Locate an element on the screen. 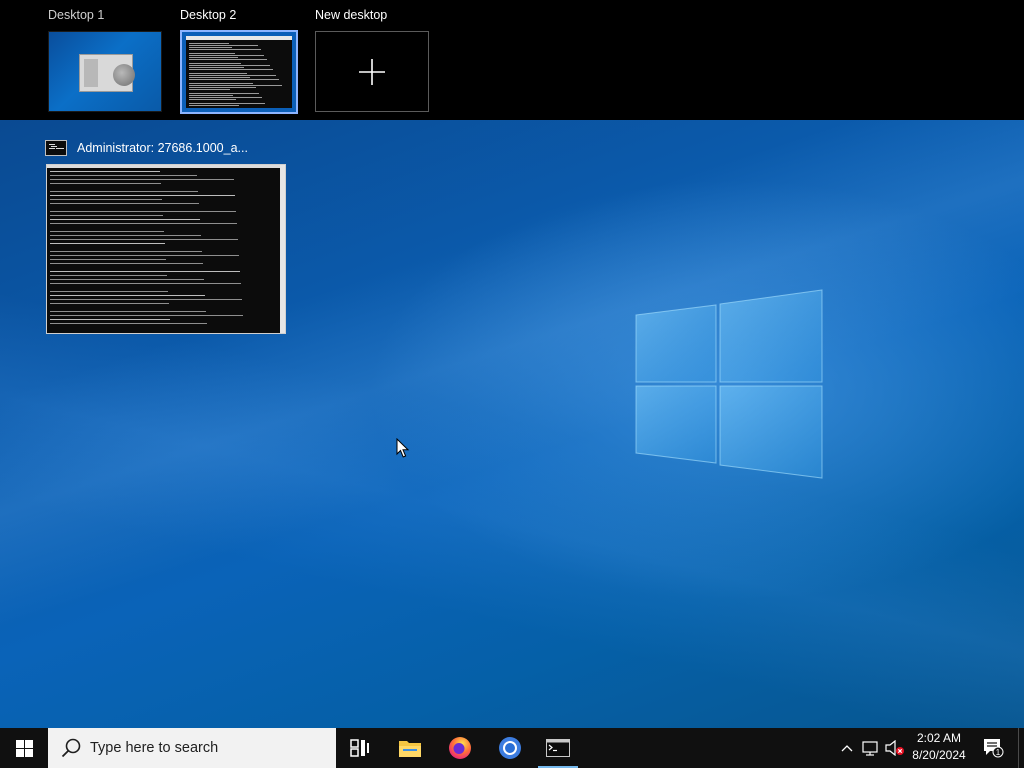  volume-button is located at coordinates (895, 748).